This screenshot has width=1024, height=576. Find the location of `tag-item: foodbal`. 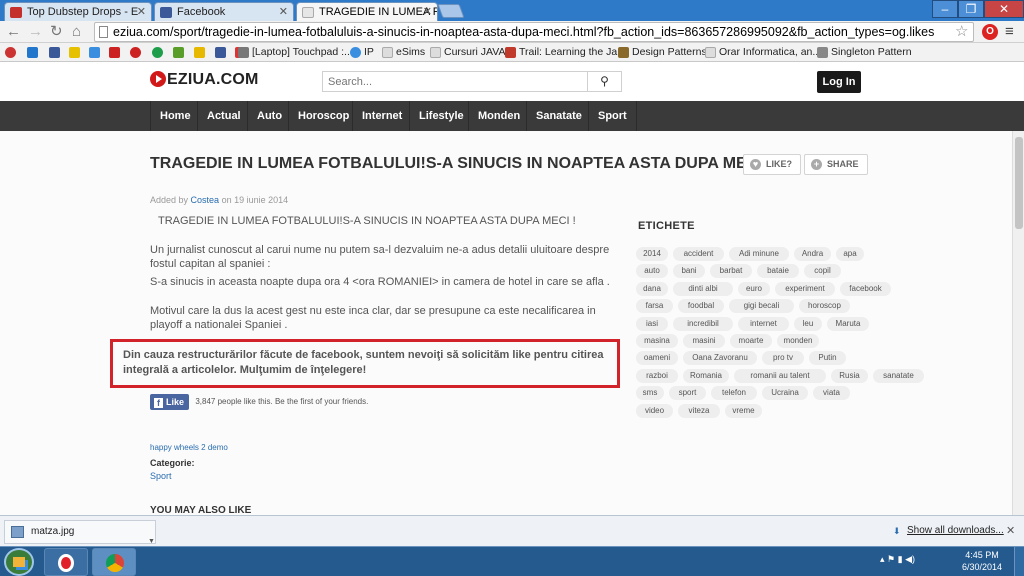

tag-item: foodbal is located at coordinates (701, 306).